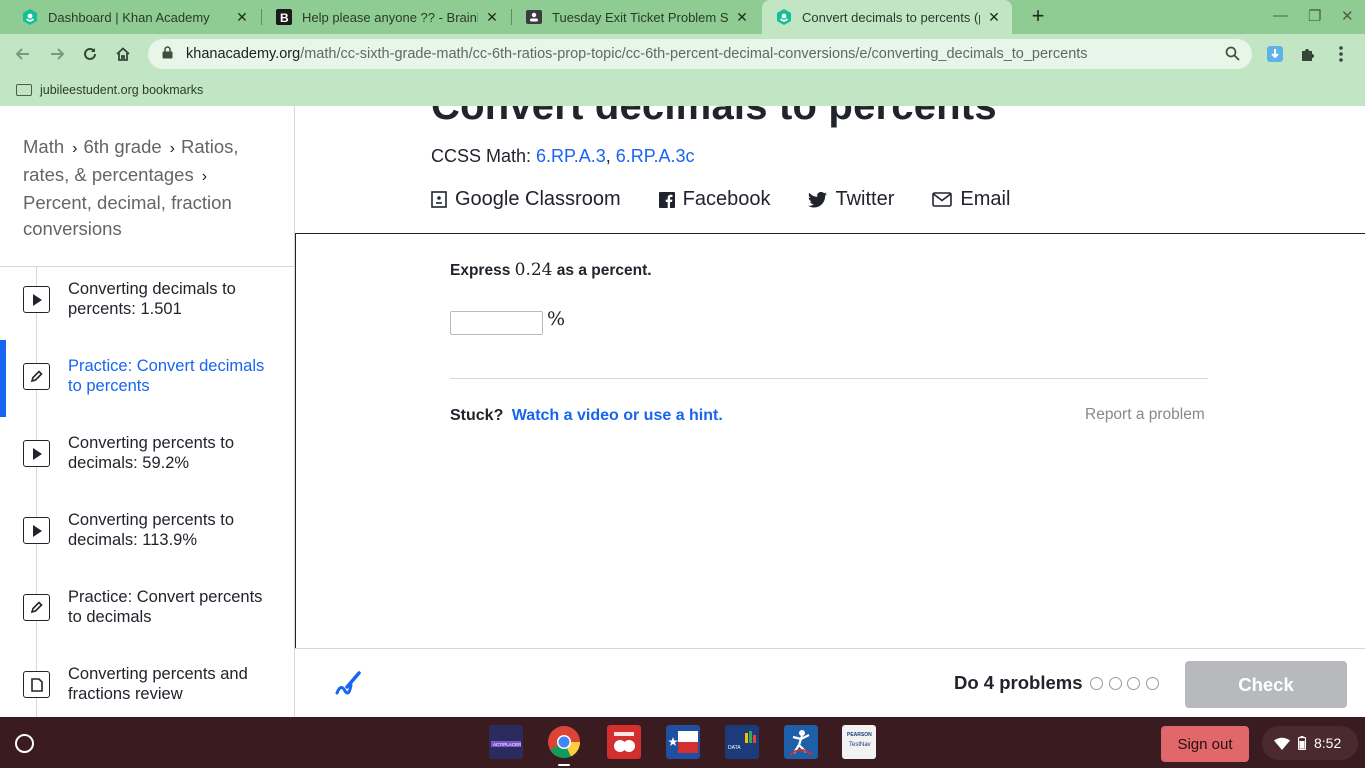  Describe the element at coordinates (151, 530) in the screenshot. I see `lesson-label: Converting percents to decimals: 113.9%` at that location.